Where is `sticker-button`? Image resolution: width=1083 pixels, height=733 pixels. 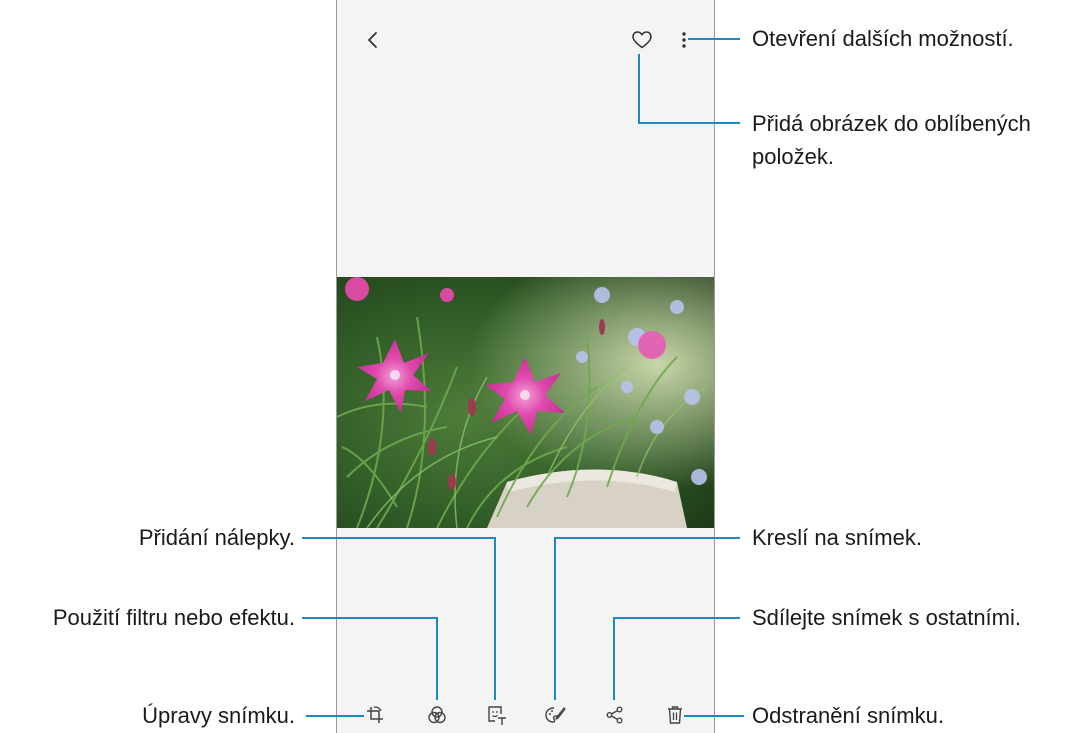 sticker-button is located at coordinates (497, 715).